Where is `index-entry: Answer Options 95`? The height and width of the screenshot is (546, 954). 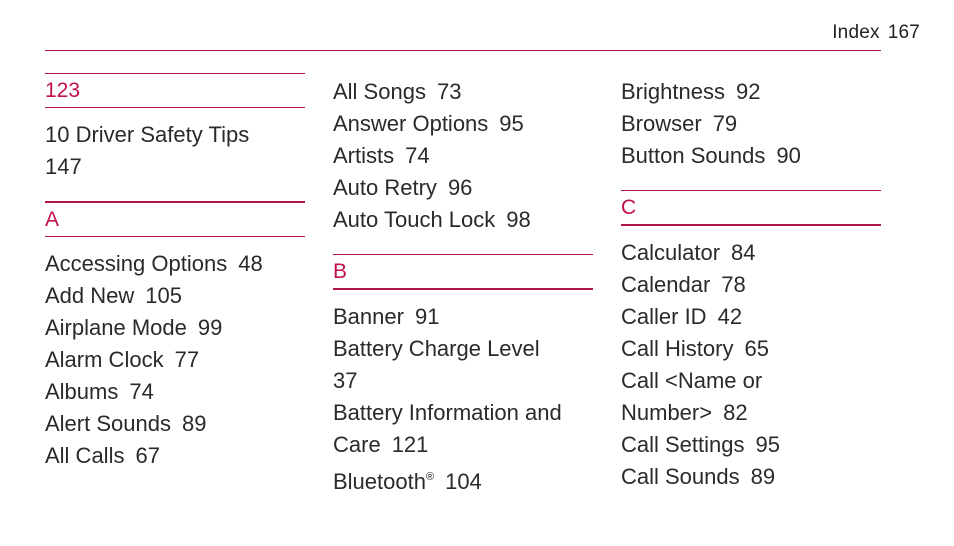
index-entry: Answer Options 95 is located at coordinates (428, 123).